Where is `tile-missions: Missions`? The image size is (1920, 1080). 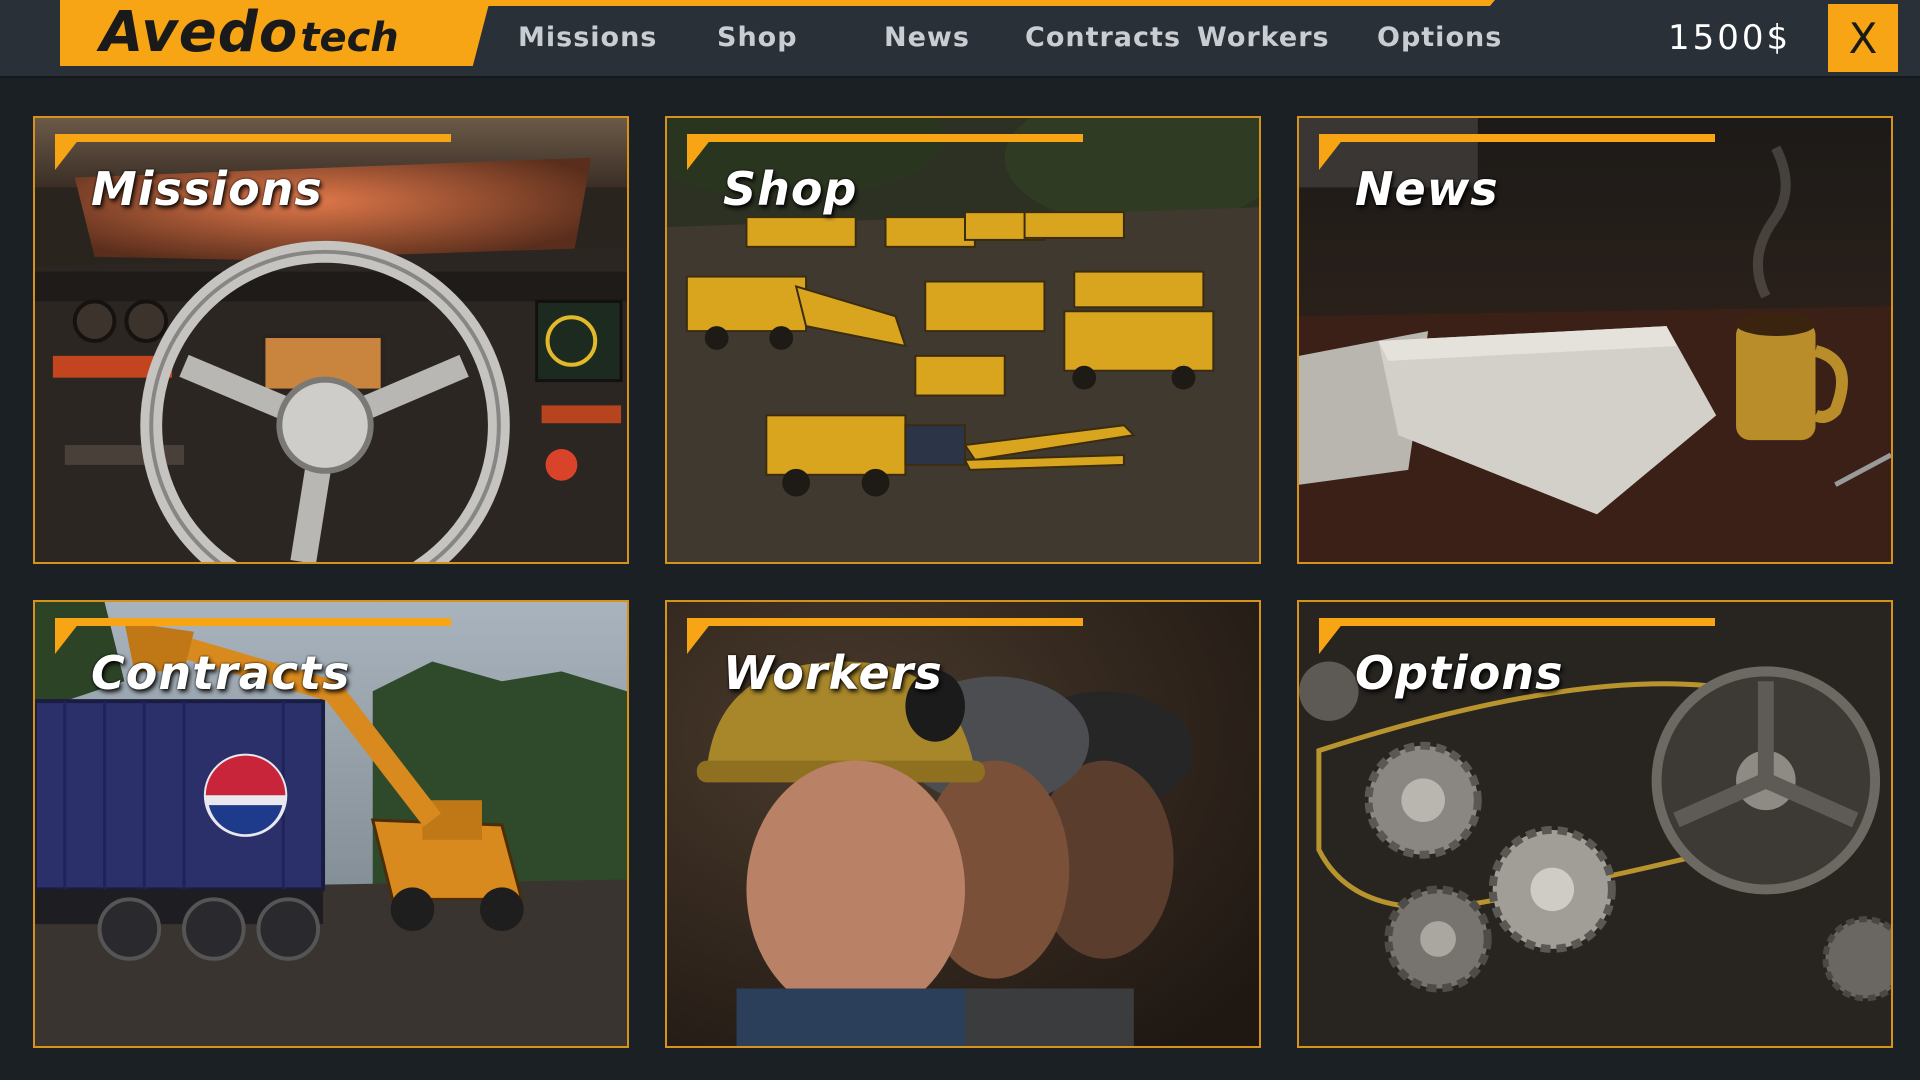 tile-missions: Missions is located at coordinates (331, 340).